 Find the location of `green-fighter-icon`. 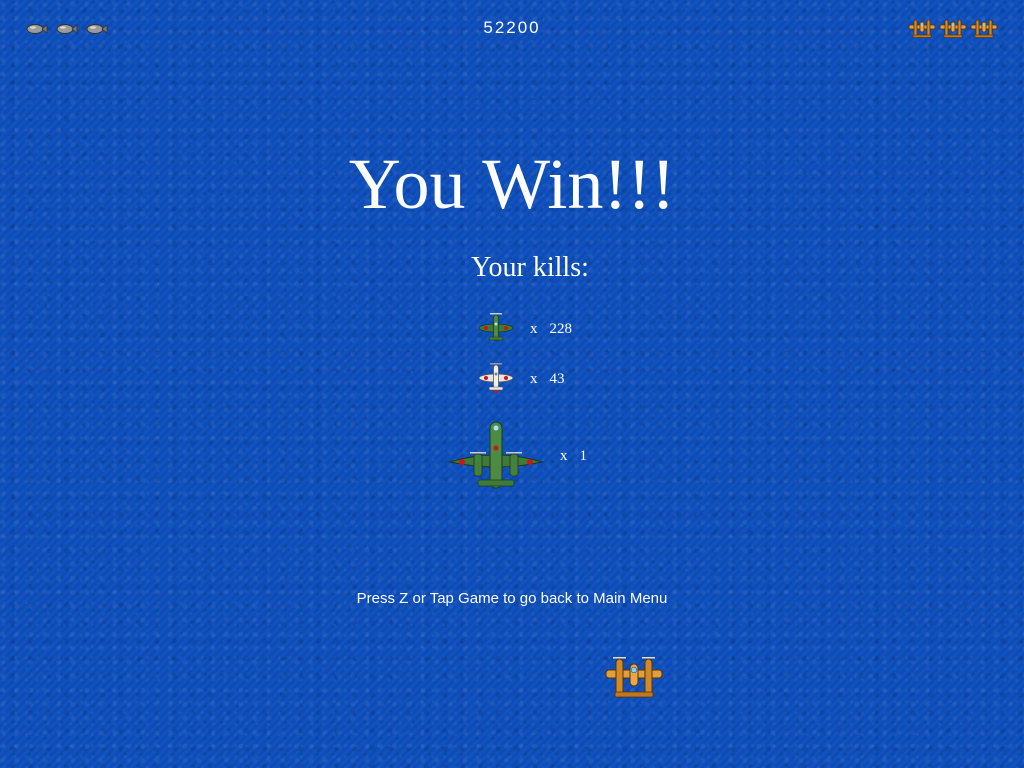

green-fighter-icon is located at coordinates (496, 327).